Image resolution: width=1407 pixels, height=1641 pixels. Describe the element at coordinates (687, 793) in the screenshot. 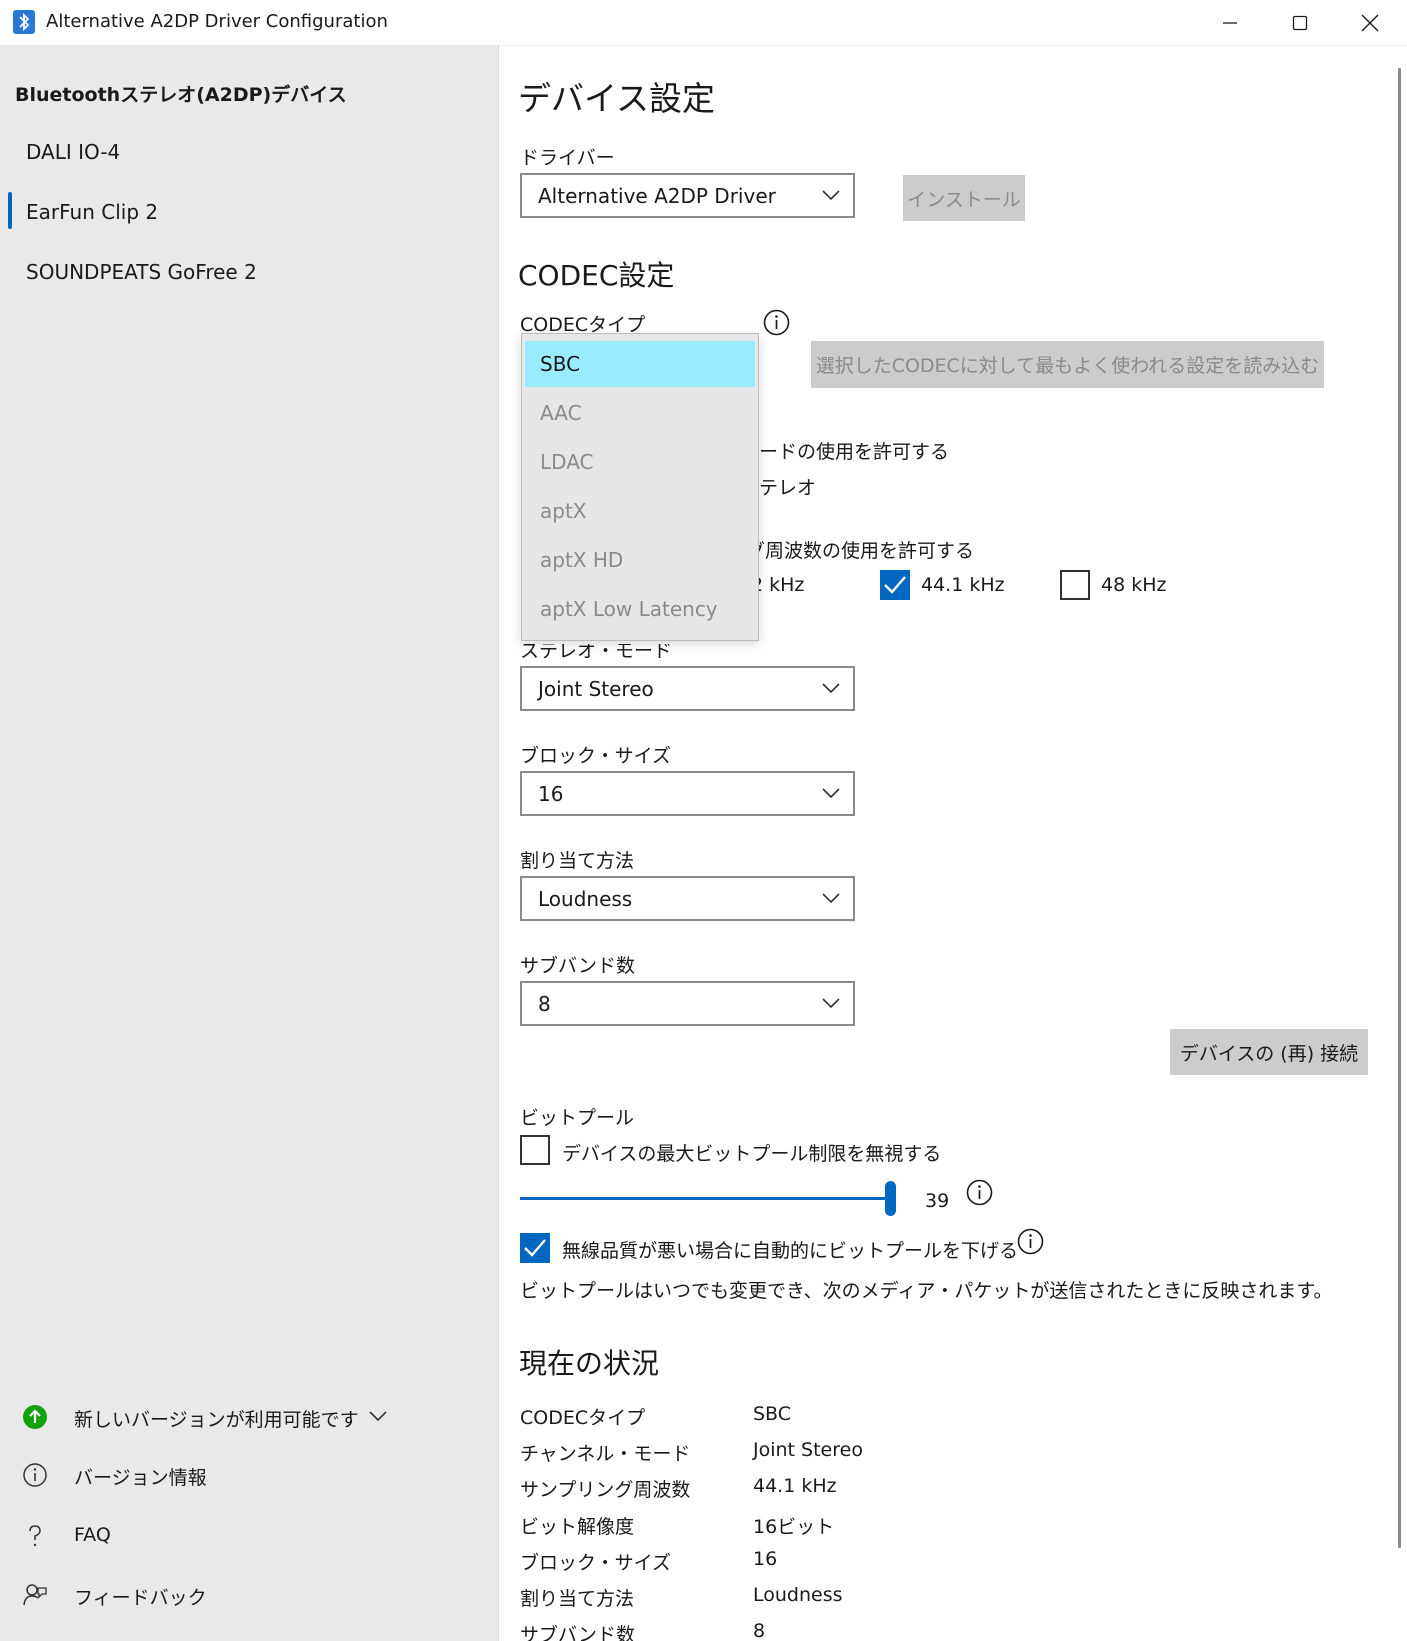

I see `block-size-combobox: 16` at that location.